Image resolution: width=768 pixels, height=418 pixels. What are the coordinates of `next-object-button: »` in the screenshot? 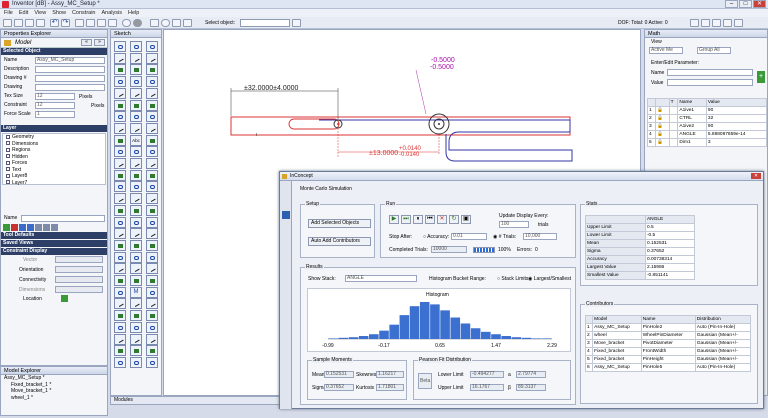 It's located at (99, 42).